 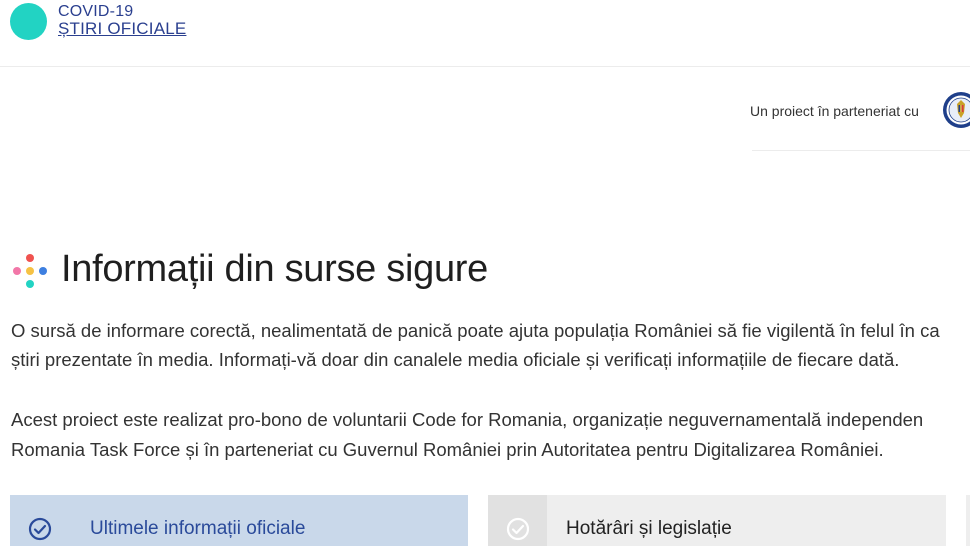 What do you see at coordinates (485, 33) in the screenshot?
I see `site-header: COVID-19 ȘTIRI OFICIALE` at bounding box center [485, 33].